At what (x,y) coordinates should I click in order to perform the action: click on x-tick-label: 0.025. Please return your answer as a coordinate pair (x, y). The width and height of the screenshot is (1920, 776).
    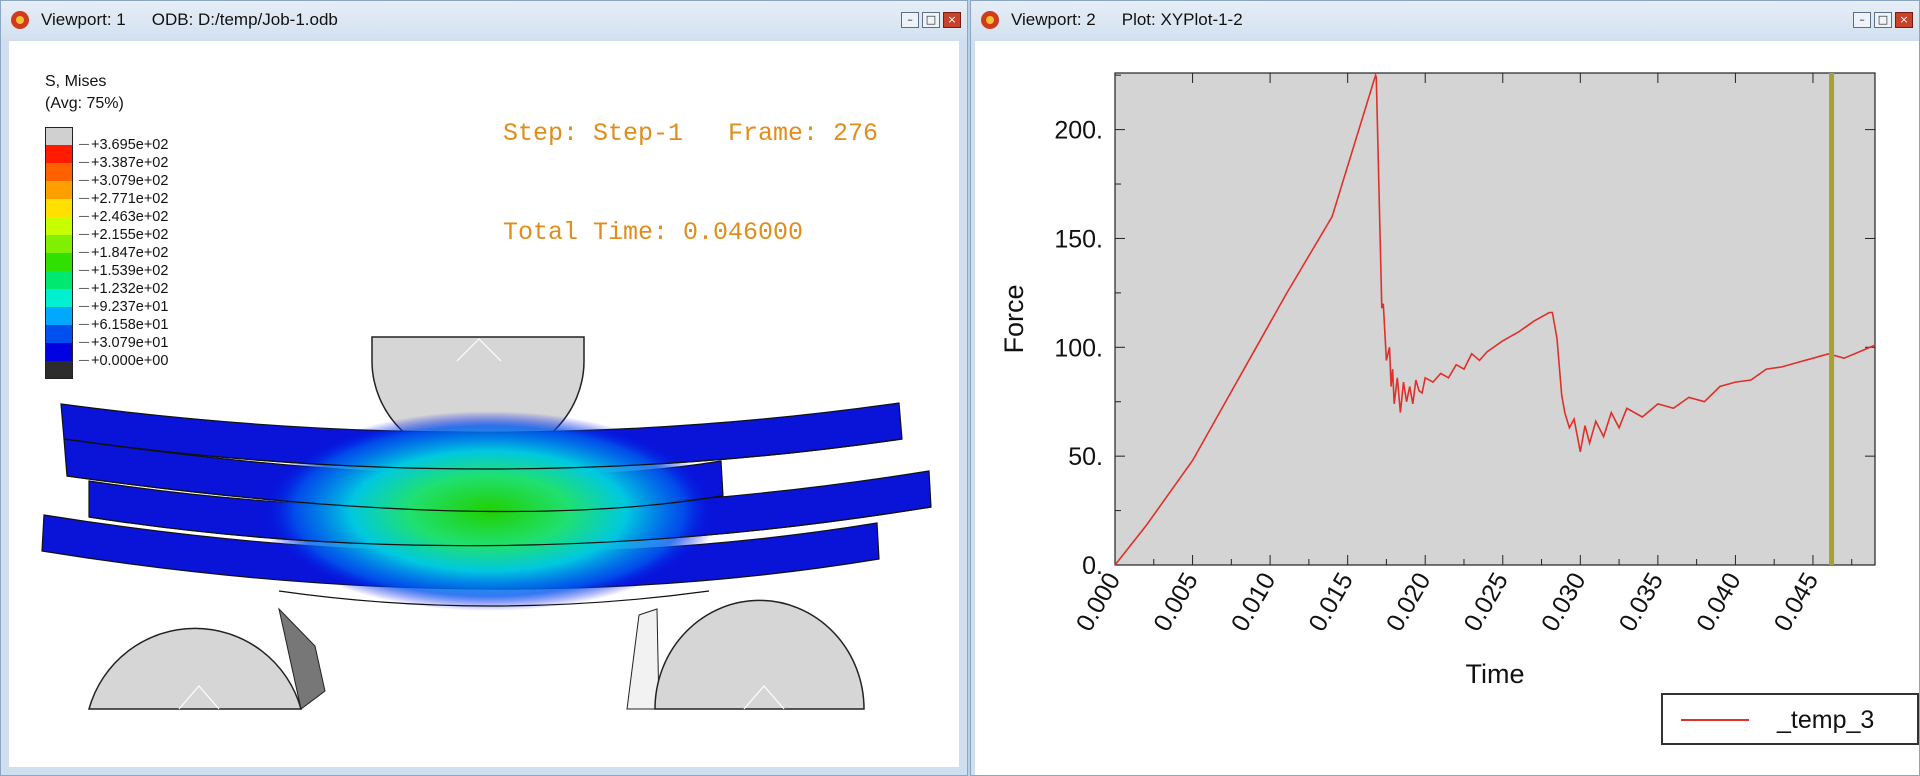
    Looking at the image, I should click on (1486, 602).